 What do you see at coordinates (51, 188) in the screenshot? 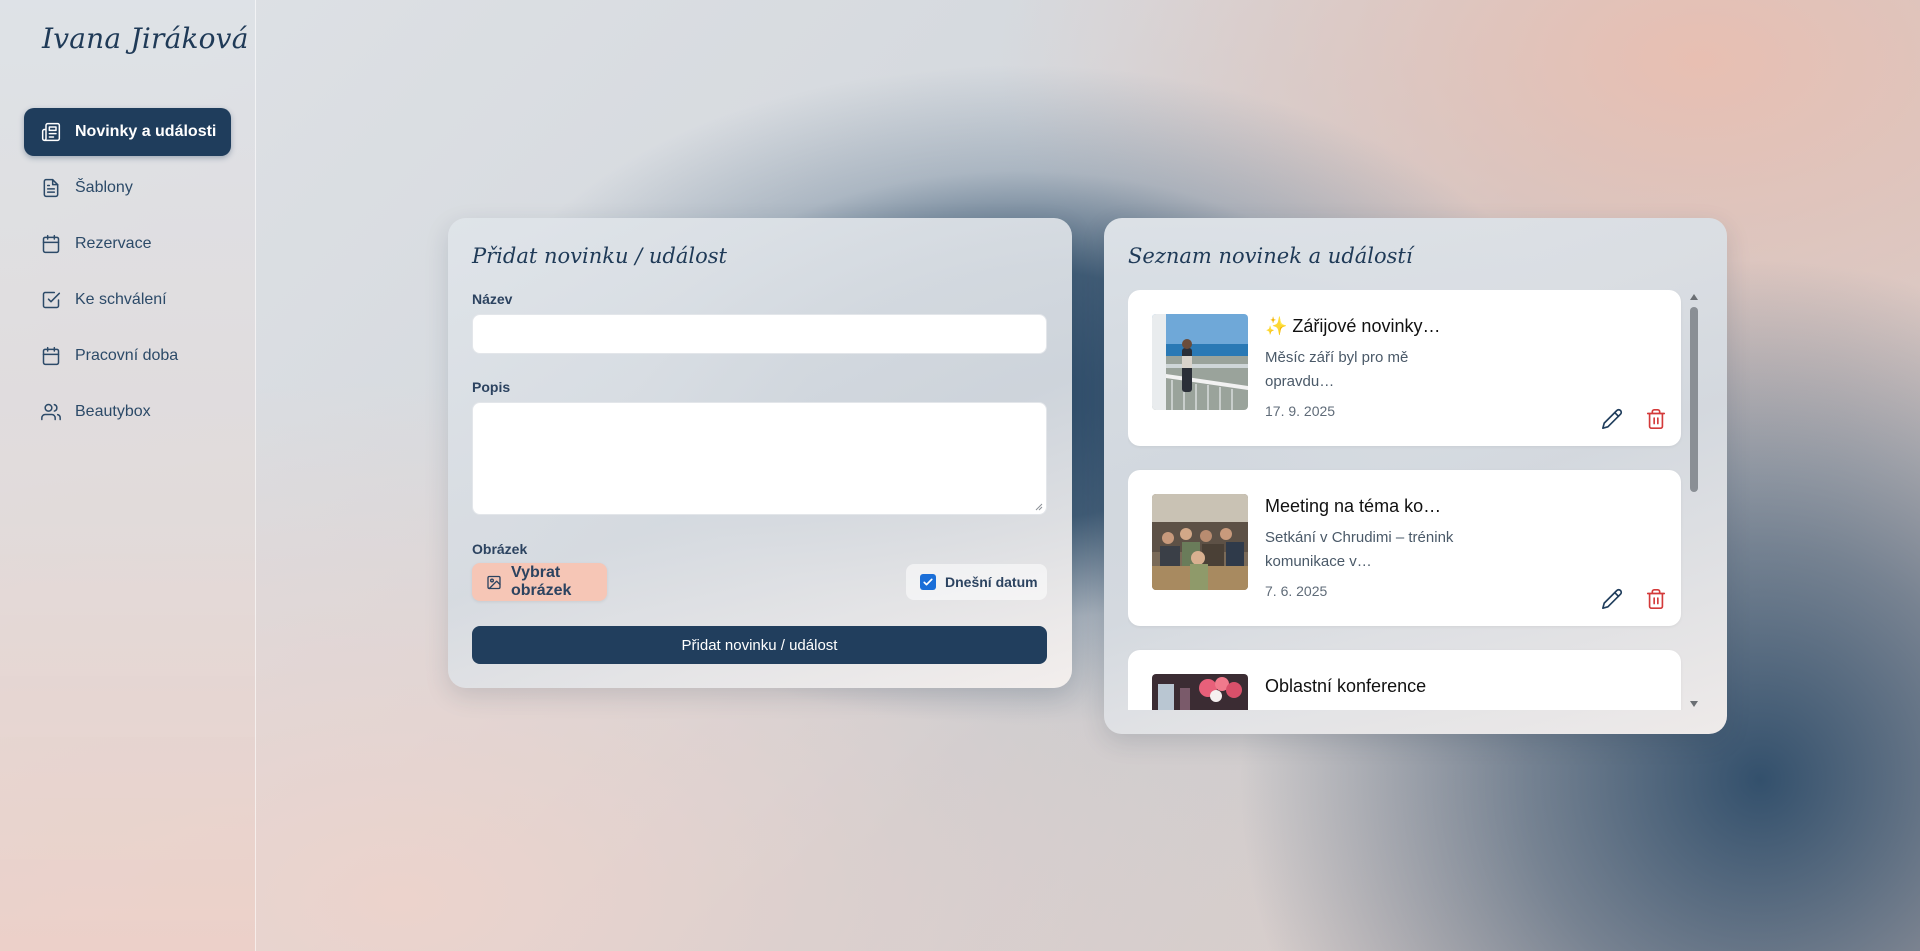
I see `document-icon` at bounding box center [51, 188].